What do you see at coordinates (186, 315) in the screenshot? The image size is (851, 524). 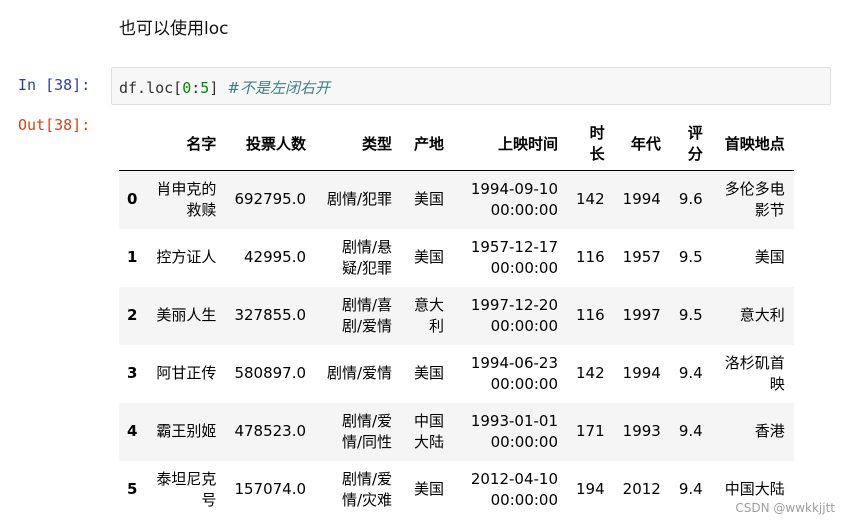 I see `table-cell: 美丽人生` at bounding box center [186, 315].